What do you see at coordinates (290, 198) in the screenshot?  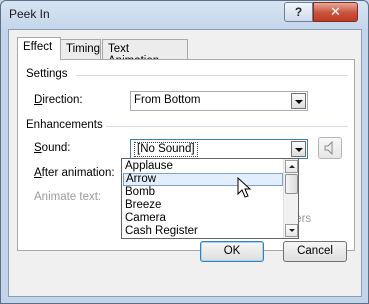 I see `list-scrollbar` at bounding box center [290, 198].